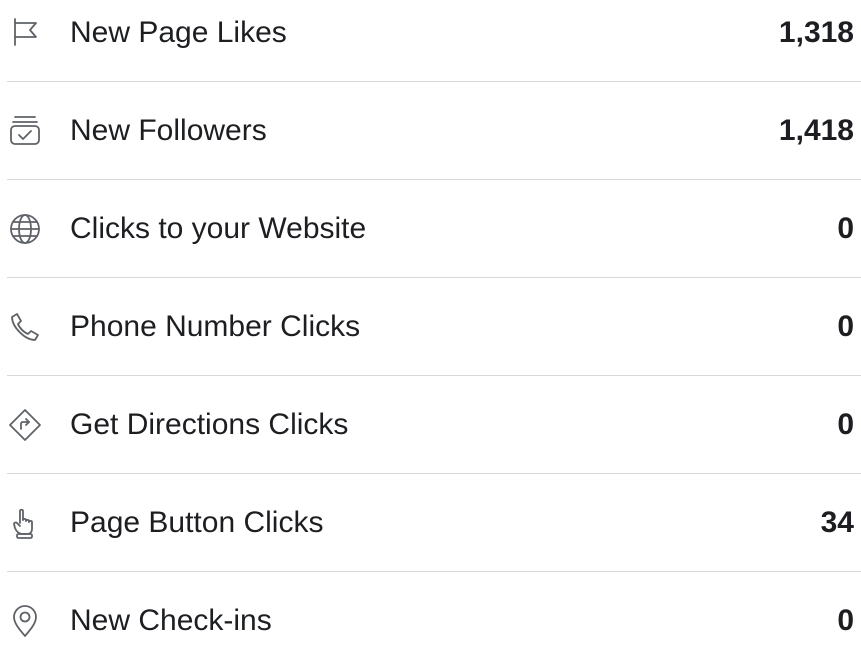  What do you see at coordinates (430, 41) in the screenshot?
I see `stat-row-new-page-likes: New Page Likes 1,318` at bounding box center [430, 41].